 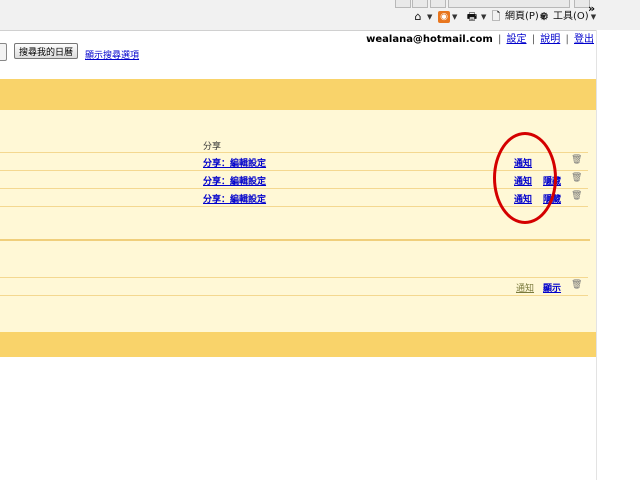 I want to click on print-icon: 🖶, so click(x=472, y=16).